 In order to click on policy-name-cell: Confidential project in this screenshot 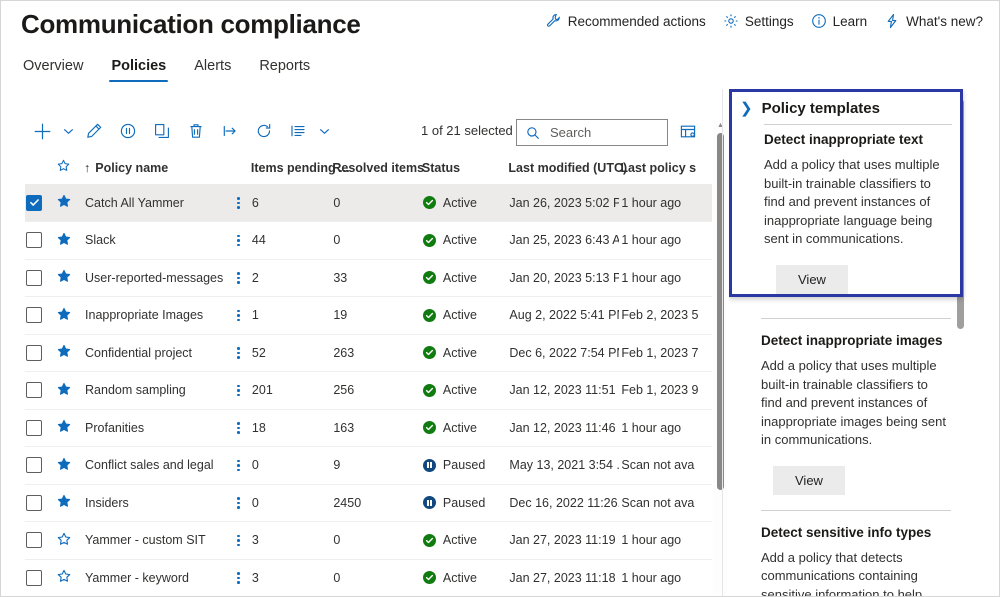, I will do `click(155, 353)`.